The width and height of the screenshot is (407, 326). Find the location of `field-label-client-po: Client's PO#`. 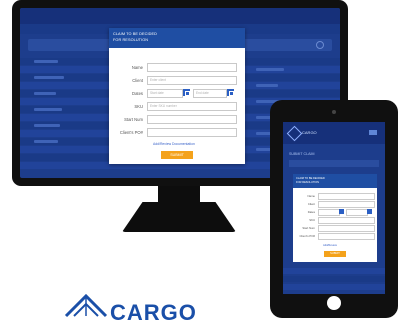

field-label-client-po: Client's PO# is located at coordinates (131, 132).